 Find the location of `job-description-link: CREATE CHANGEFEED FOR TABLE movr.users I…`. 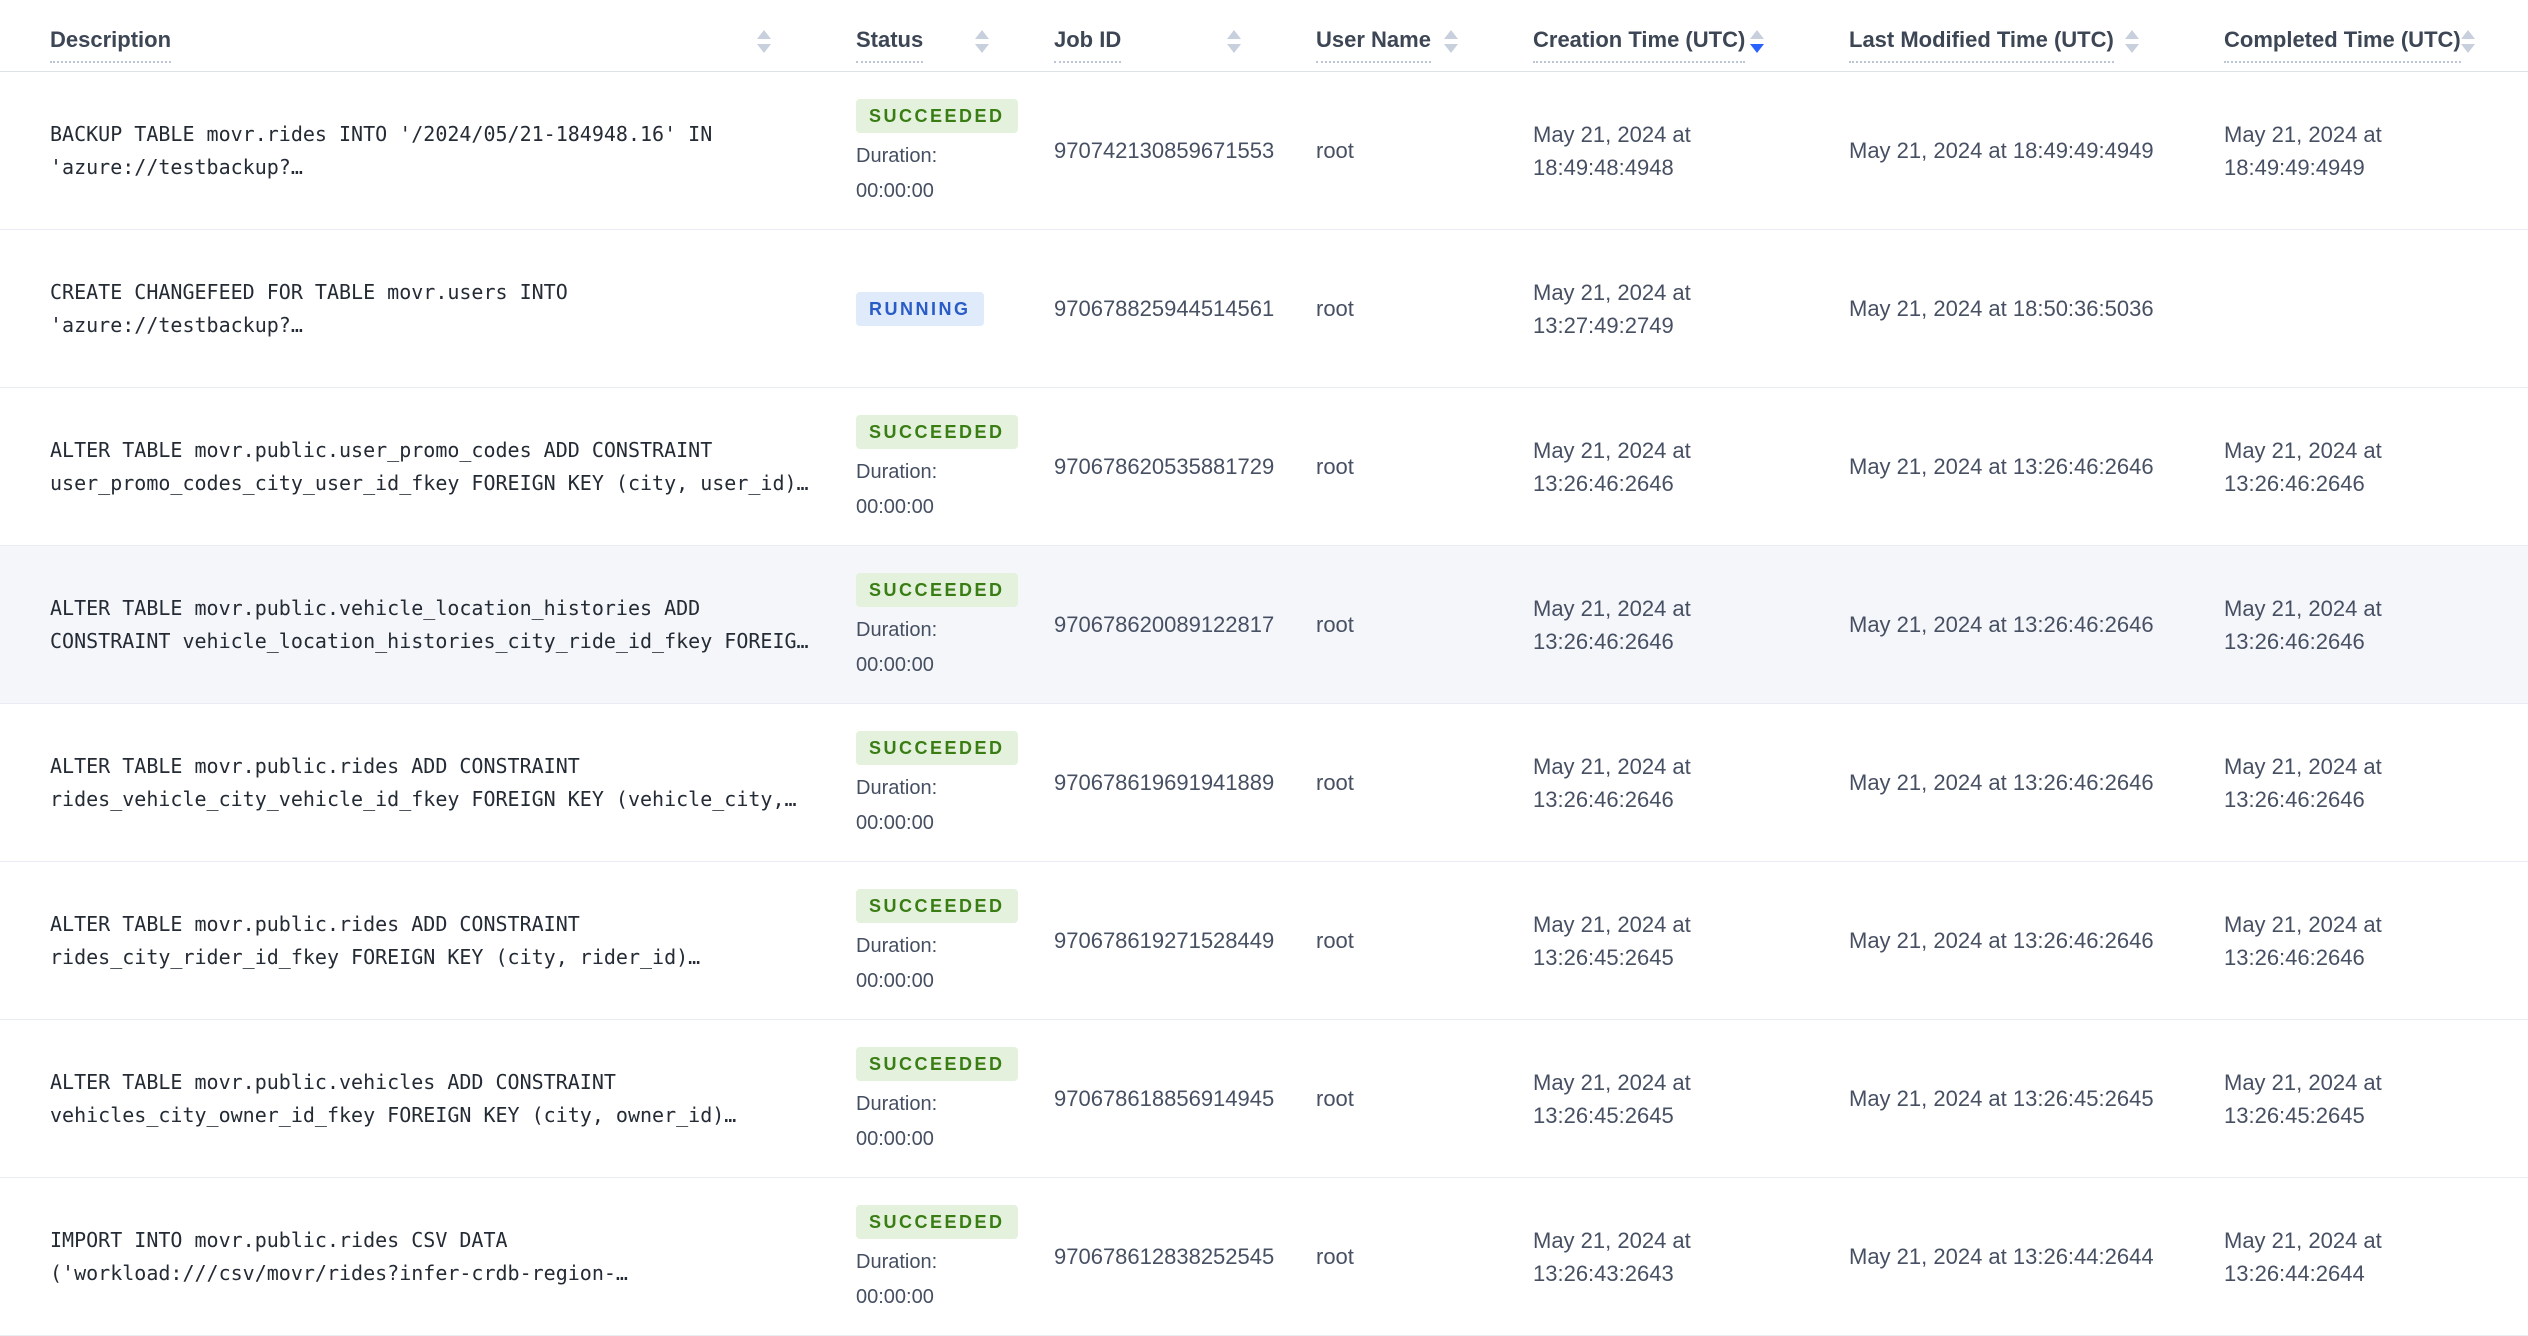

job-description-link: CREATE CHANGEFEED FOR TABLE movr.users I… is located at coordinates (428, 308).